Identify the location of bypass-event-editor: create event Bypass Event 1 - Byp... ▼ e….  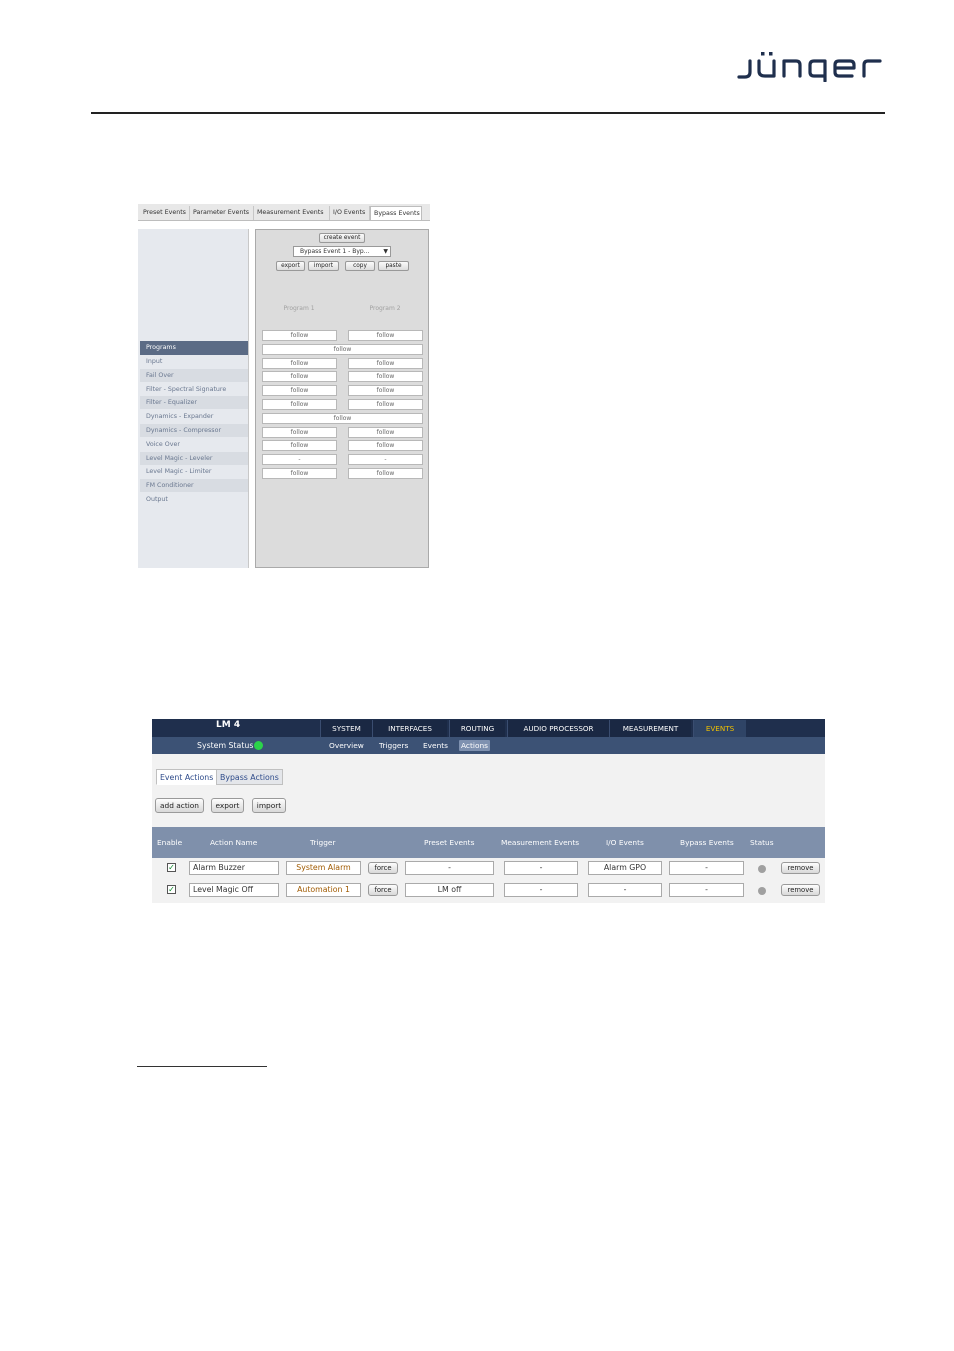
(342, 398).